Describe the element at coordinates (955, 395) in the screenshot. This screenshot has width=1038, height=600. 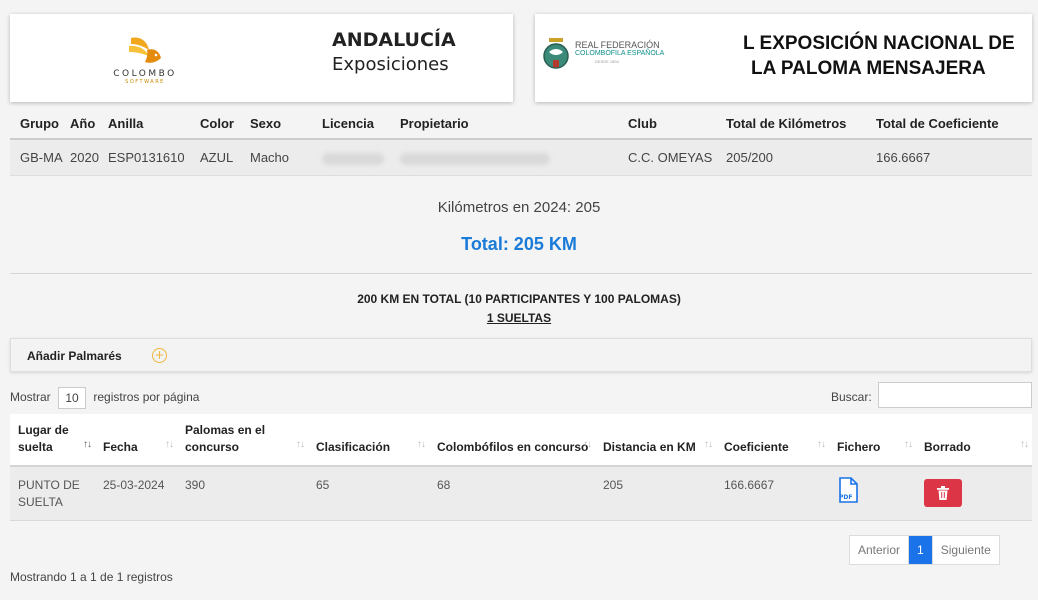
I see `search-input` at that location.